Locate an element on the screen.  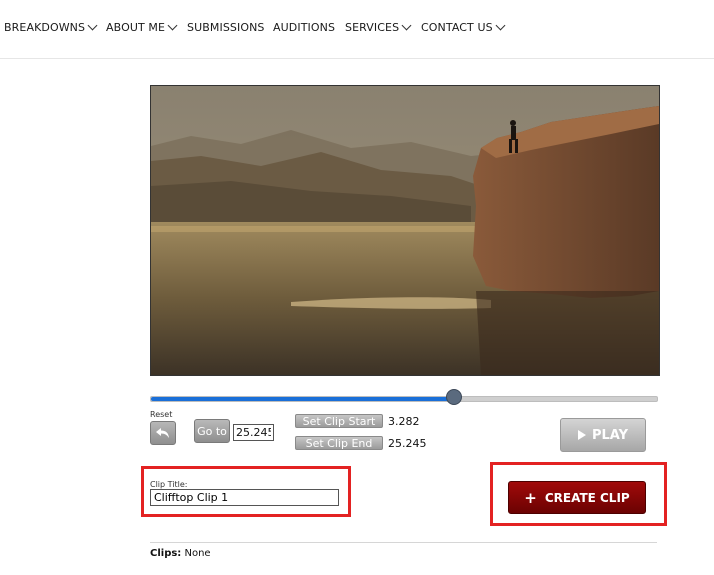
create-clip-label: CREATE CLIP is located at coordinates (587, 497).